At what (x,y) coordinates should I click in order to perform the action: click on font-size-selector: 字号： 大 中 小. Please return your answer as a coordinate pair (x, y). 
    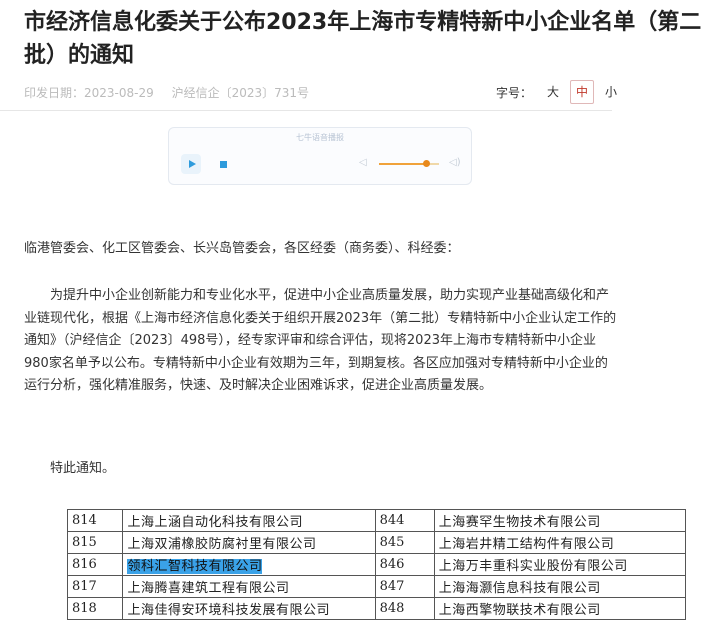
    Looking at the image, I should click on (562, 92).